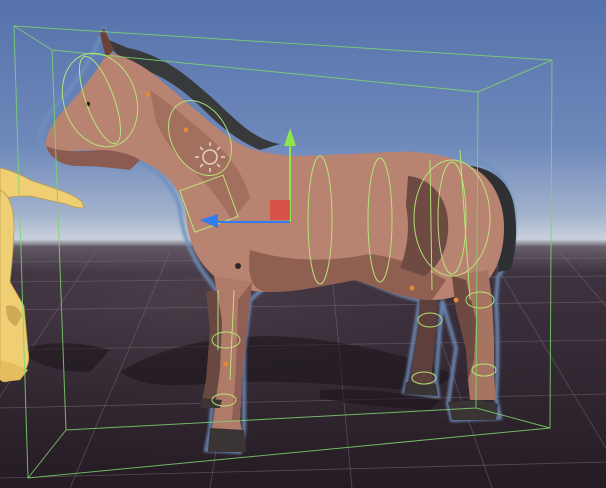 Image resolution: width=606 pixels, height=488 pixels. Describe the element at coordinates (280, 210) in the screenshot. I see `xy-plane-handle` at that location.